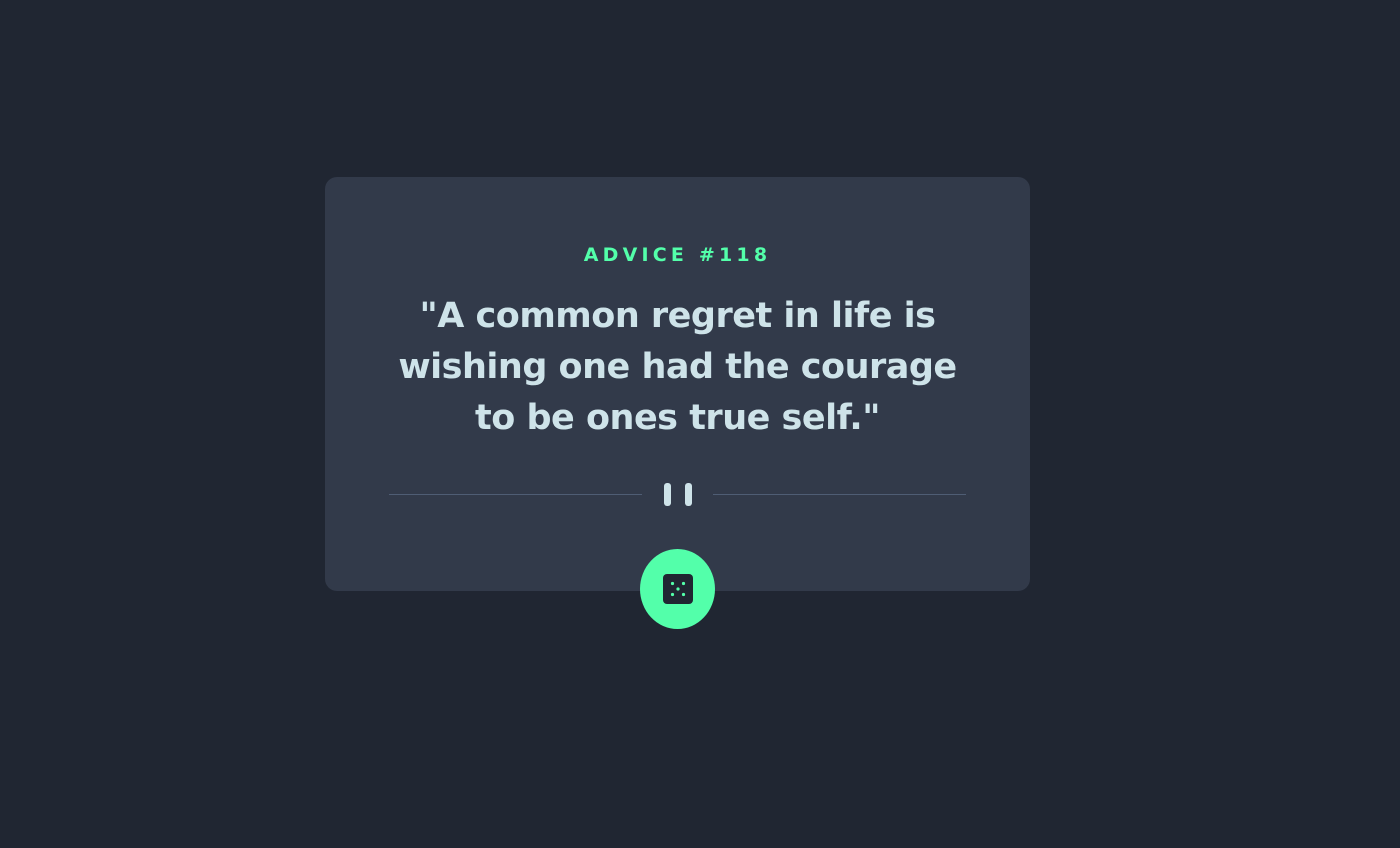 The height and width of the screenshot is (848, 1400). What do you see at coordinates (515, 494) in the screenshot?
I see `divider-line-left` at bounding box center [515, 494].